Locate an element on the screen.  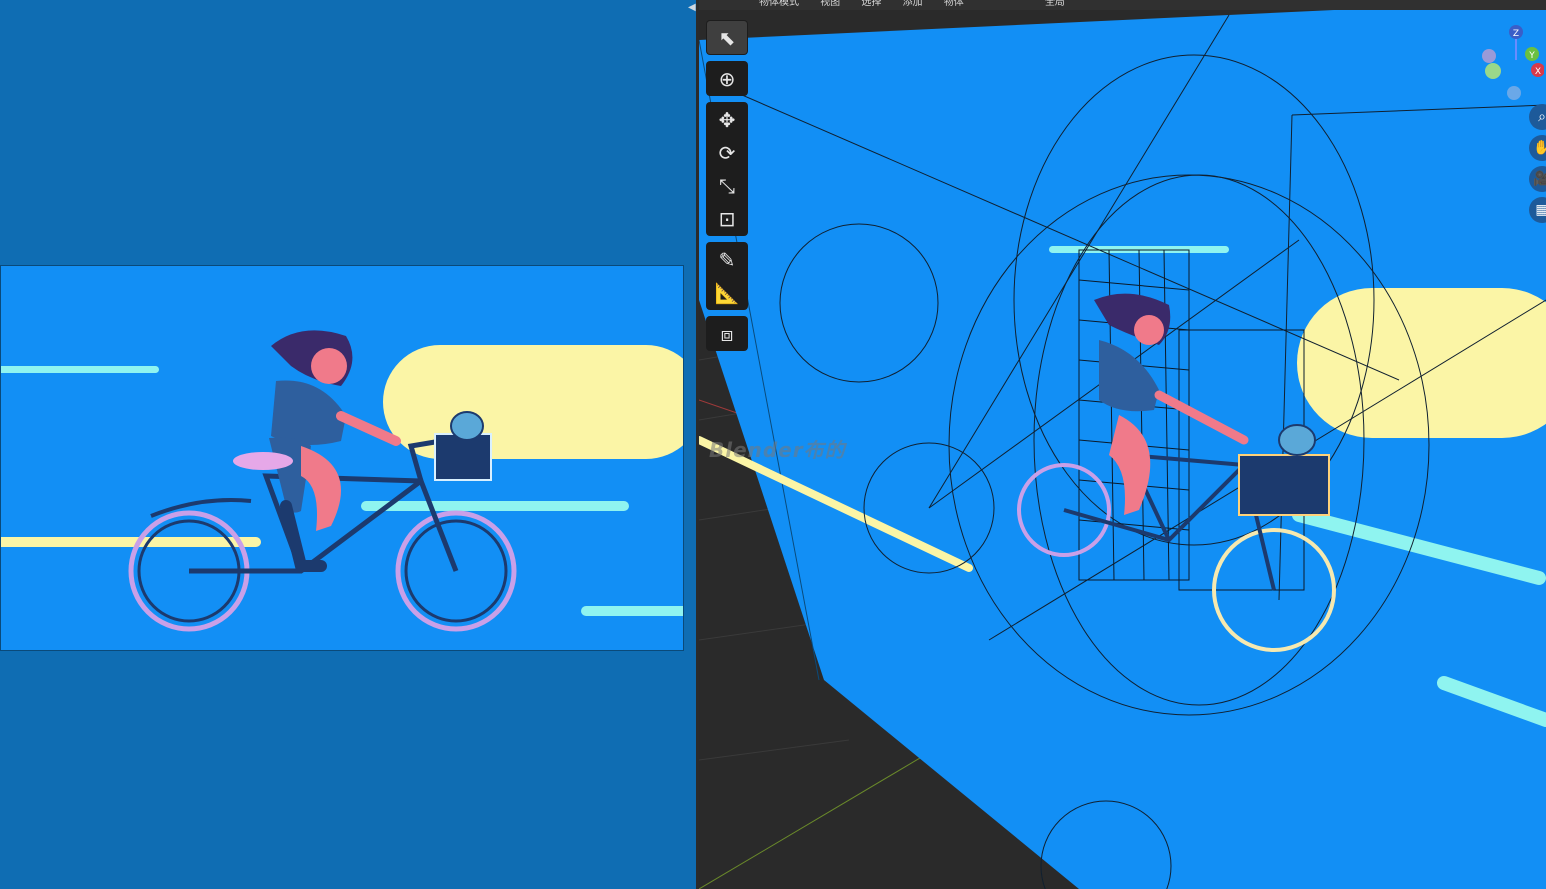
tool-group-annotate: ✎ 📐 is located at coordinates (727, 276).